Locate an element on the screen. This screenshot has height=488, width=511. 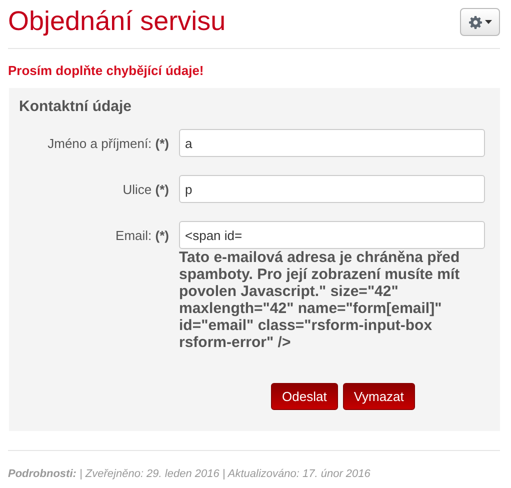
input-field: <span id= is located at coordinates (332, 235).